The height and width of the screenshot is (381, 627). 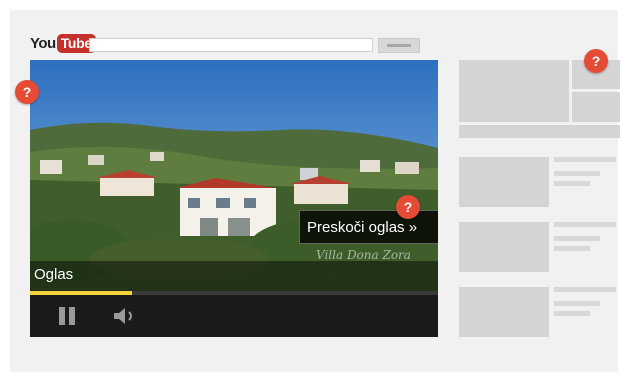 What do you see at coordinates (368, 227) in the screenshot?
I see `skip-ad-button: Preskoči oglas »` at bounding box center [368, 227].